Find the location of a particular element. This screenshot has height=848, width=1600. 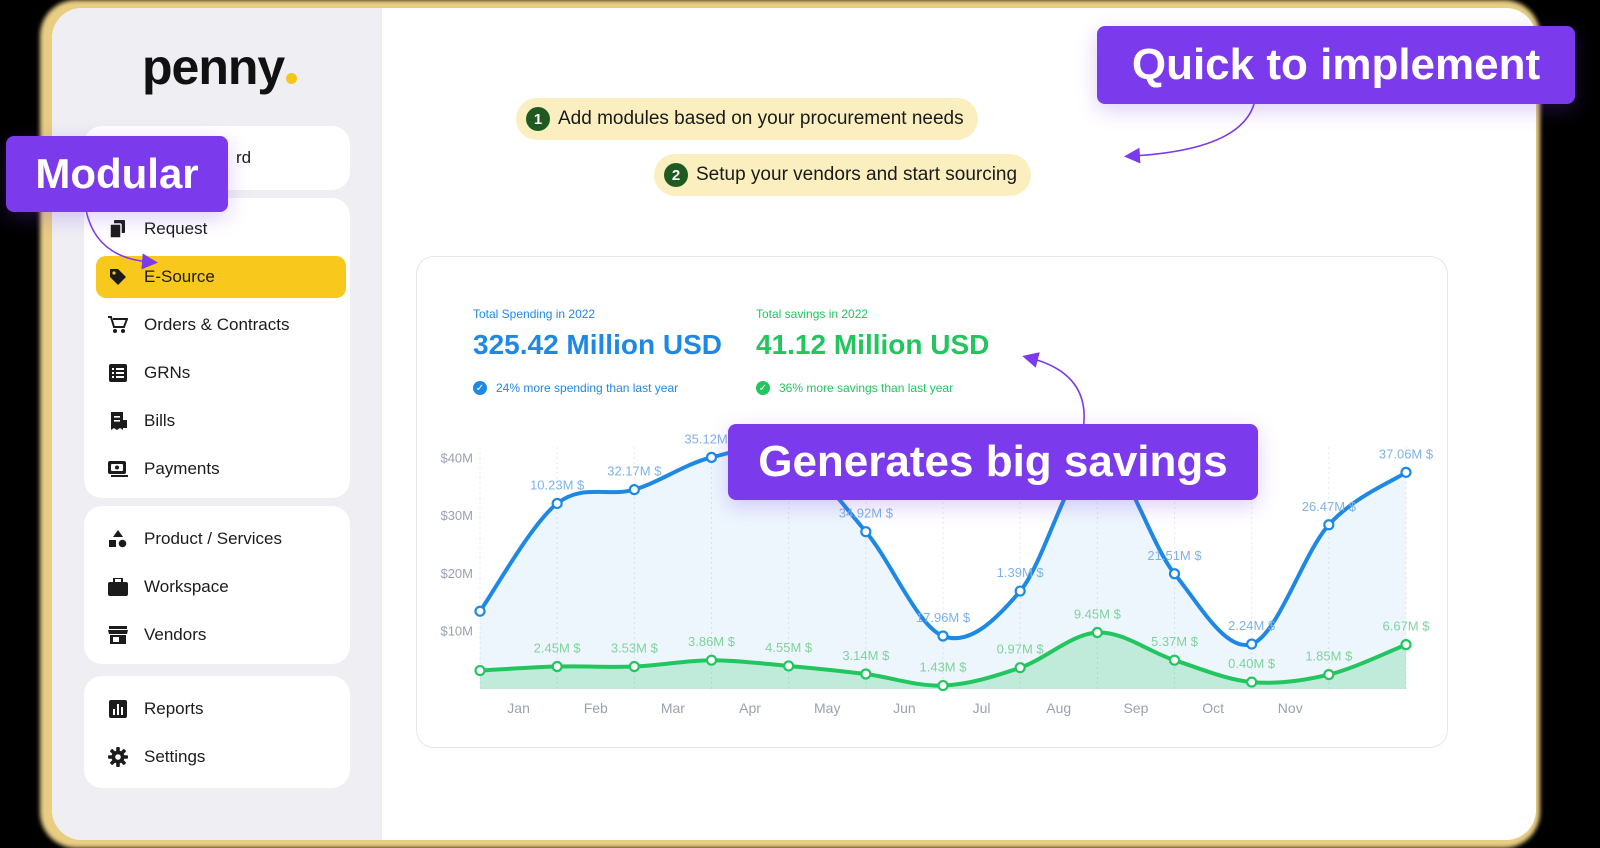

sidebar-item-label: Vendors is located at coordinates (175, 634).